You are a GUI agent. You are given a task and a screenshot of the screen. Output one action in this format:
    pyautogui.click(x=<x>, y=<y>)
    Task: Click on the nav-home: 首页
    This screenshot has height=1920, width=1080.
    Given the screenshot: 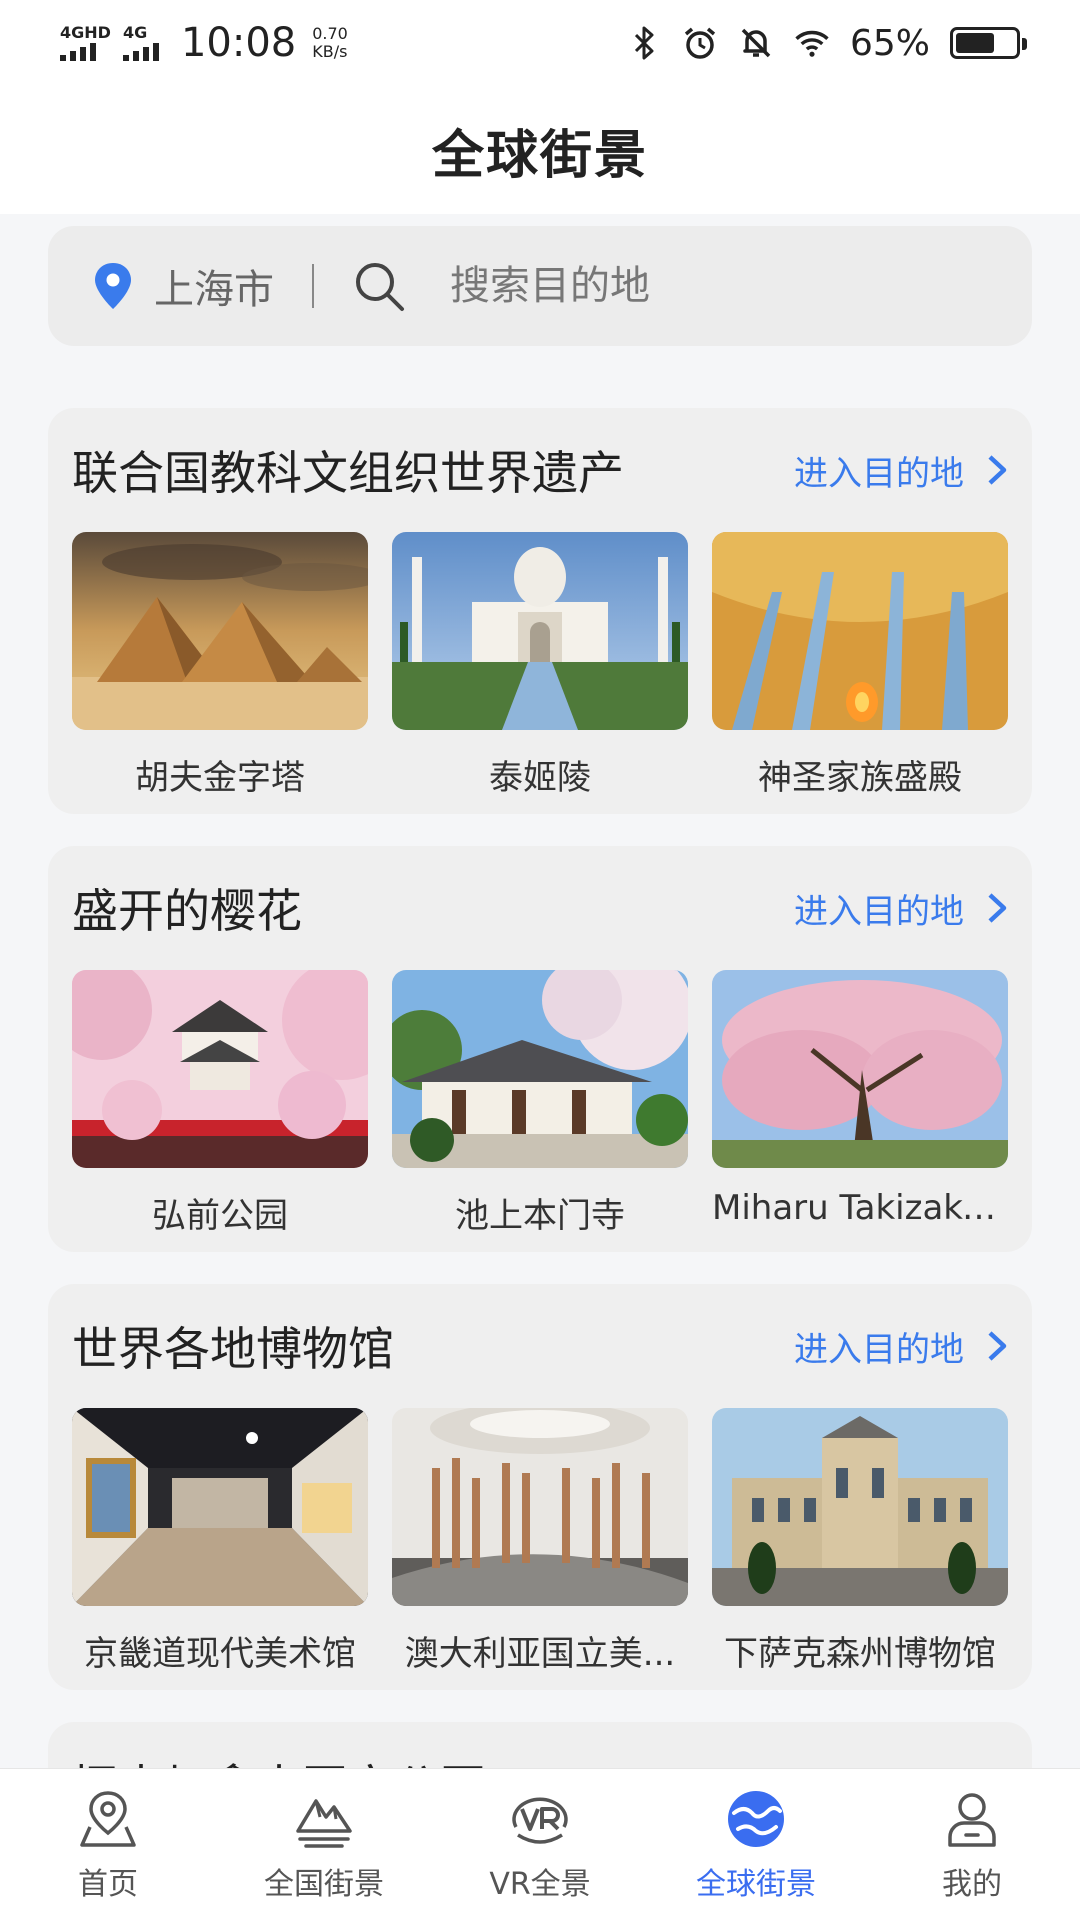 What is the action you would take?
    pyautogui.click(x=108, y=1845)
    